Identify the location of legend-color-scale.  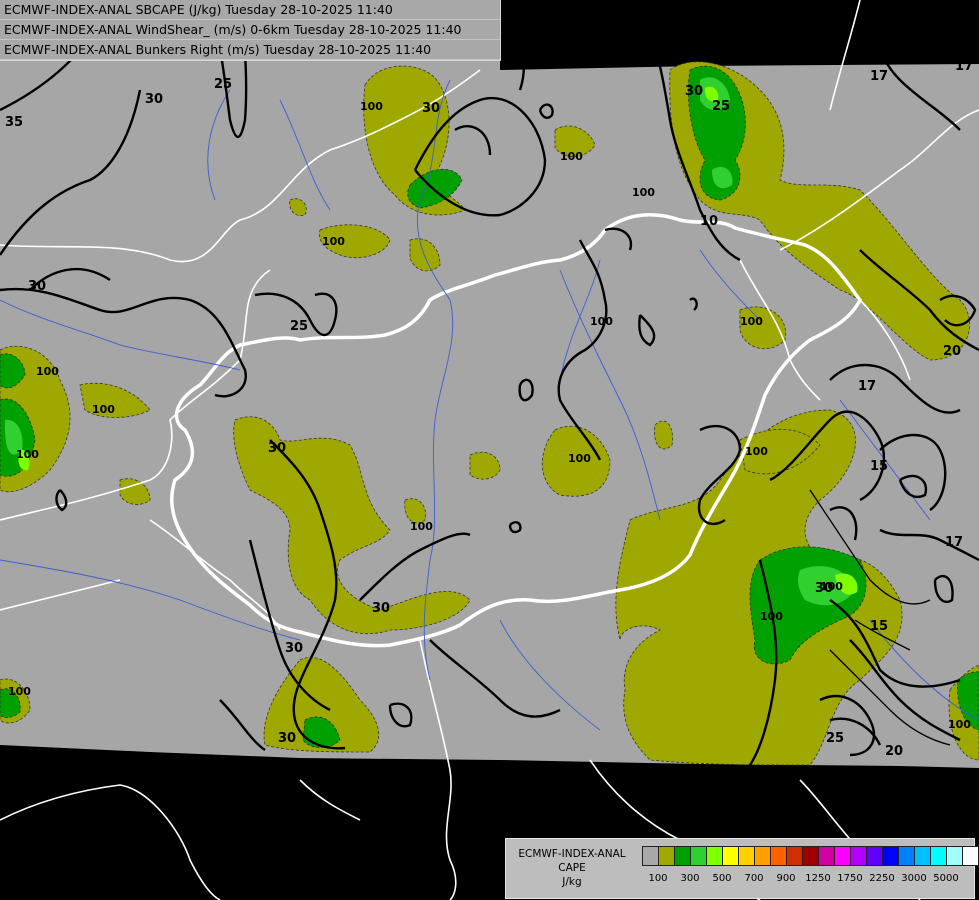
(810, 856).